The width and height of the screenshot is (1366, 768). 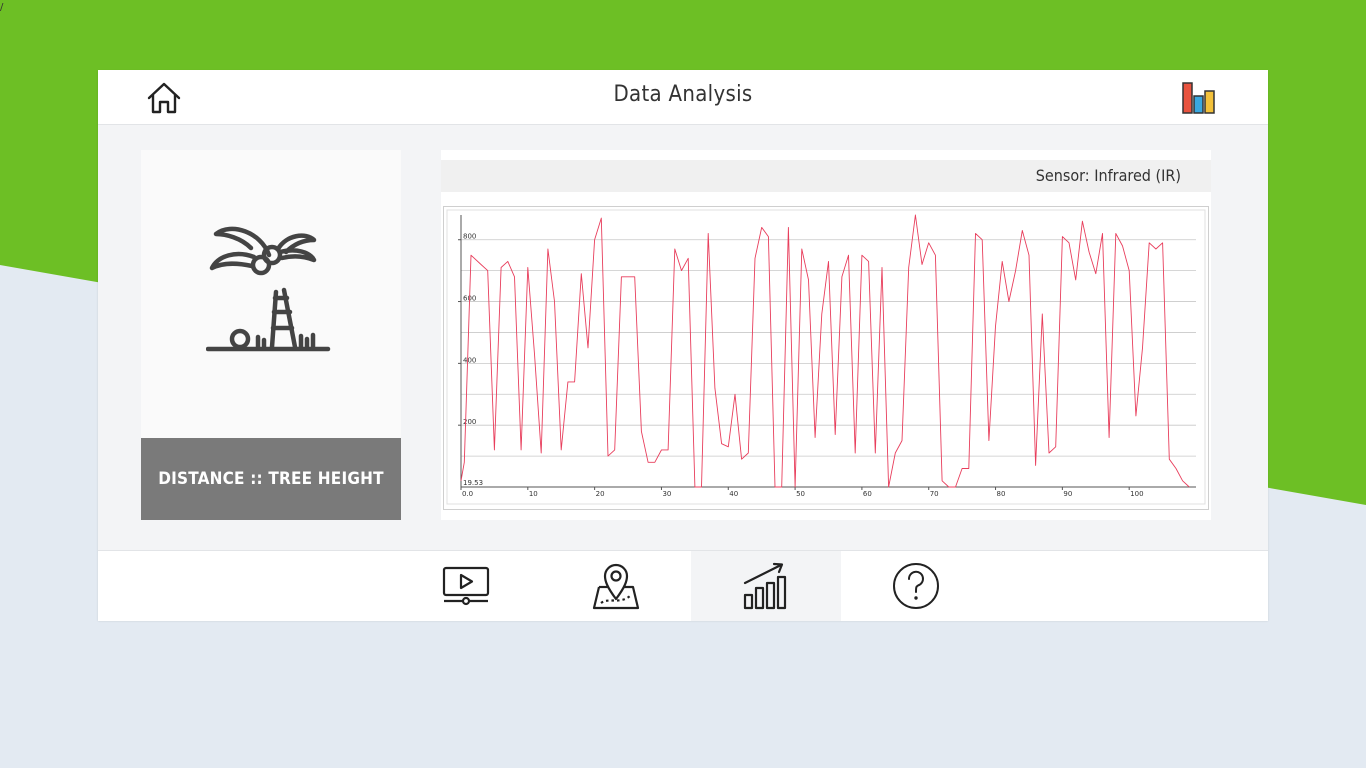 I want to click on corner-mark: /, so click(x=2, y=7).